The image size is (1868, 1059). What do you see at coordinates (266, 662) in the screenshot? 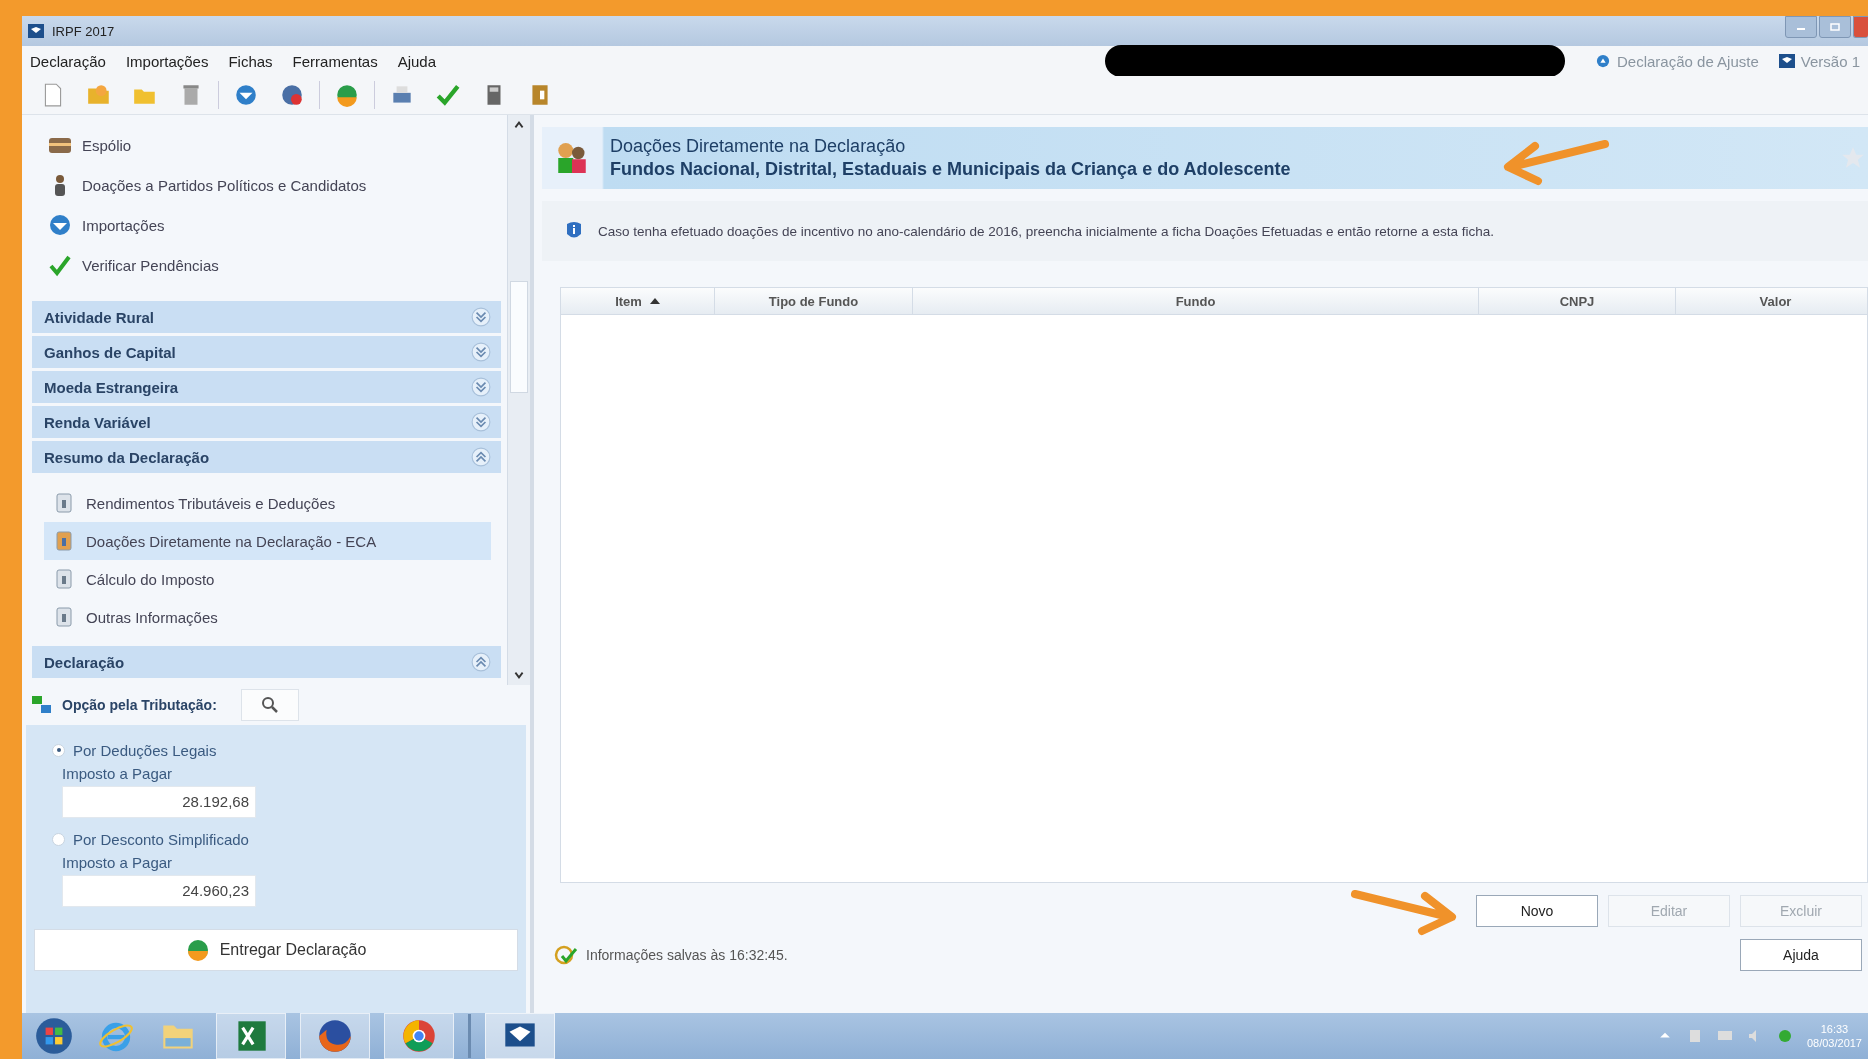
I see `section-header: Declaração` at bounding box center [266, 662].